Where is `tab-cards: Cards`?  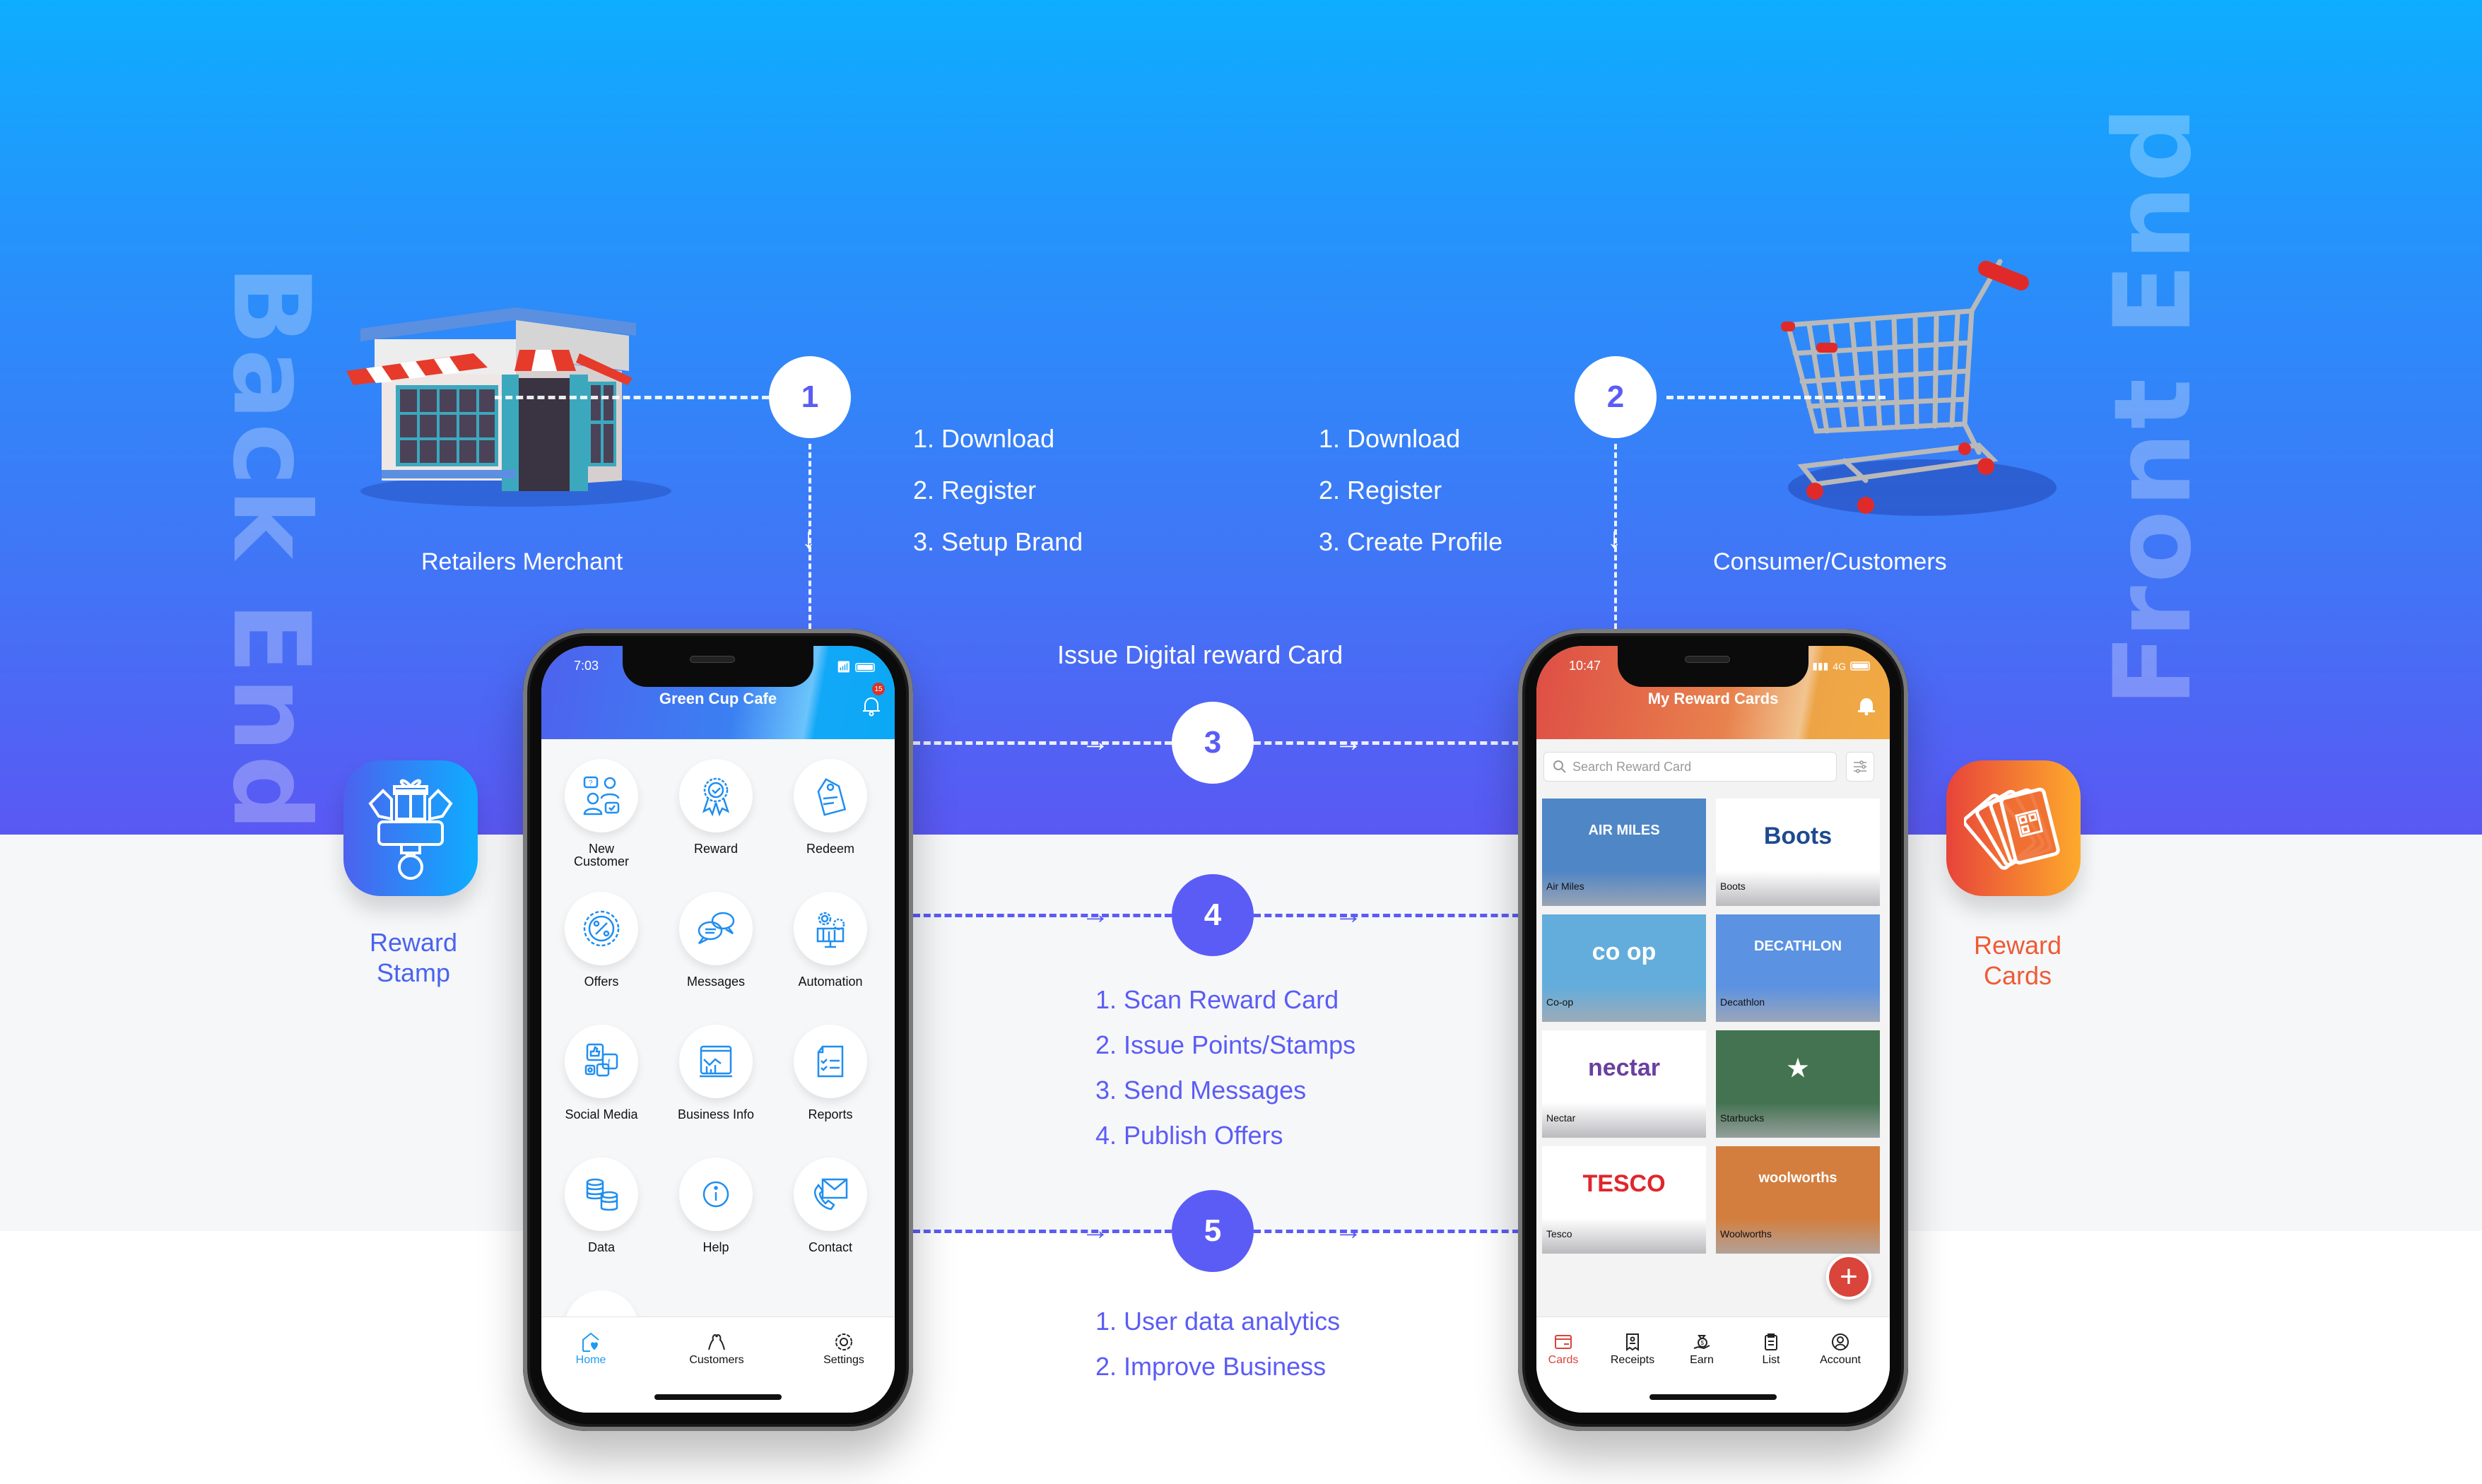 tab-cards: Cards is located at coordinates (1568, 1348).